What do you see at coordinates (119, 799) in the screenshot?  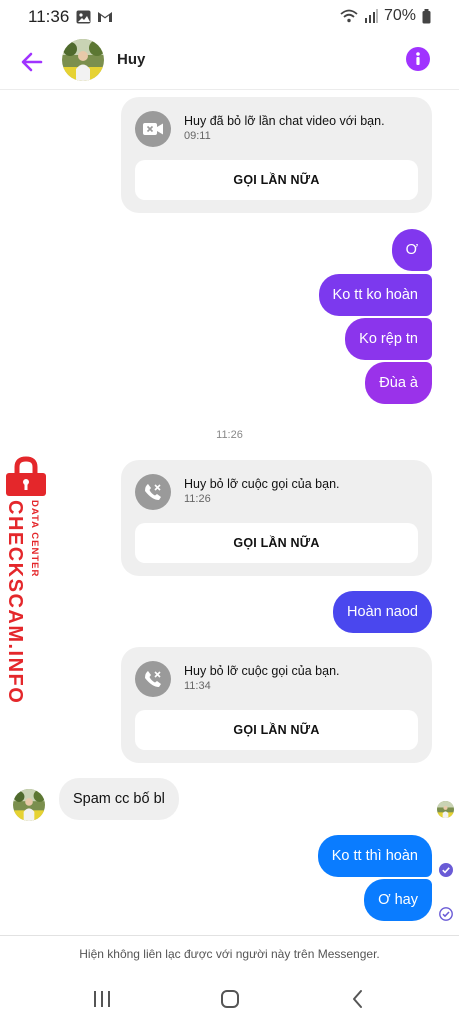 I see `message-bubble-incoming: Spam cc bố bl` at bounding box center [119, 799].